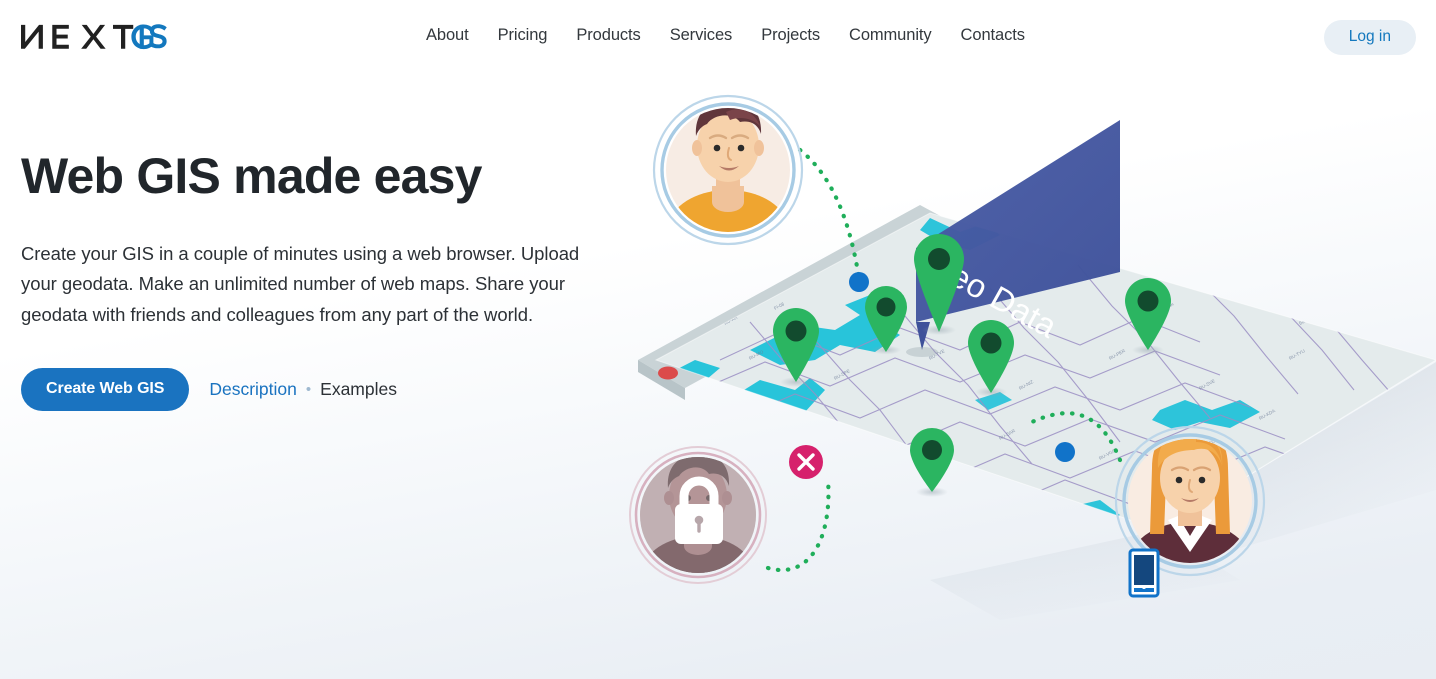 Image resolution: width=1436 pixels, height=679 pixels. What do you see at coordinates (94, 37) in the screenshot?
I see `logo-wordmark` at bounding box center [94, 37].